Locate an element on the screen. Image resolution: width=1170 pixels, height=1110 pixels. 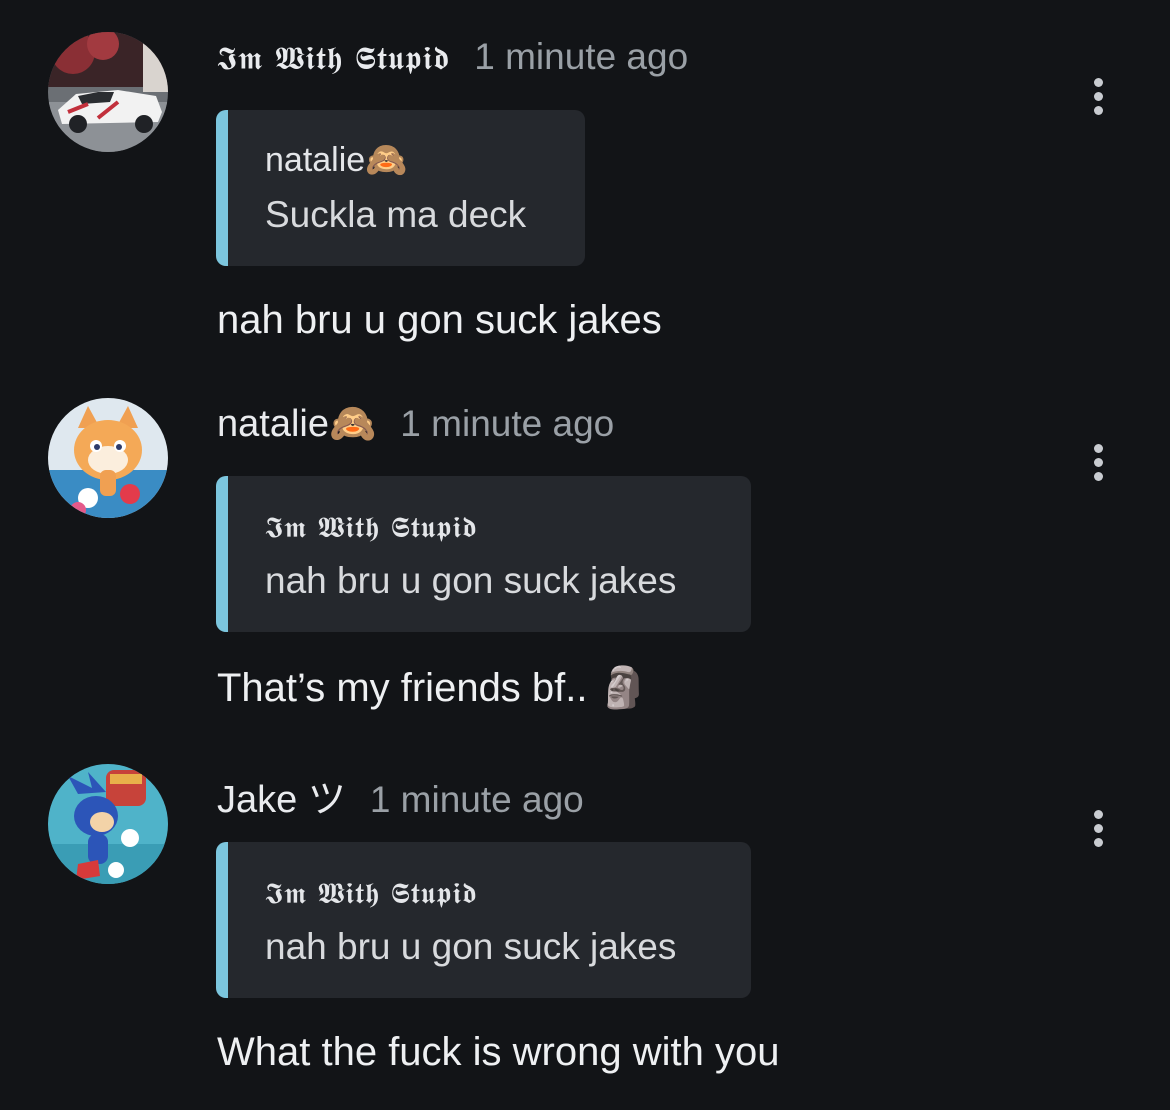
author-name: natalie🙈 is located at coordinates (296, 424).